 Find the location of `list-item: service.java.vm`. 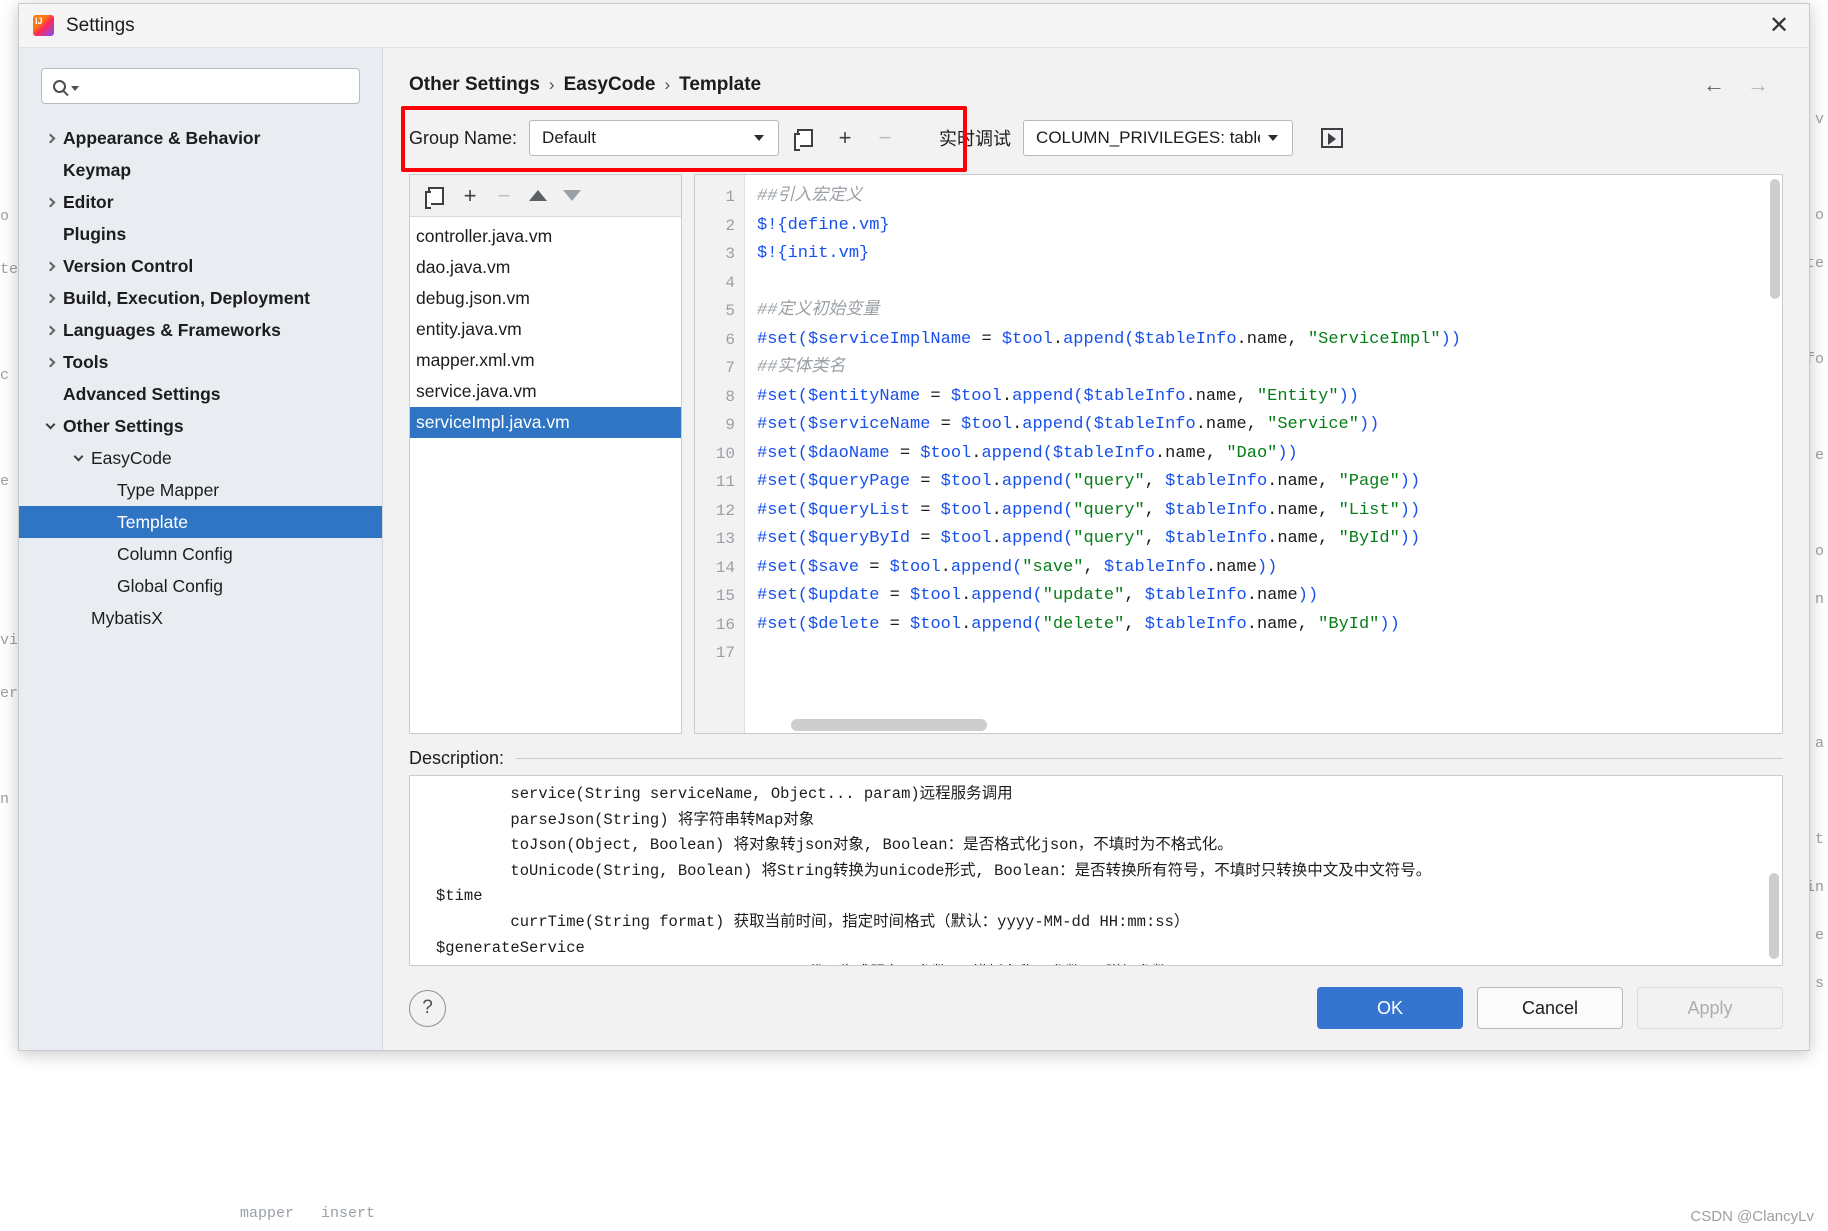

list-item: service.java.vm is located at coordinates (545, 391).